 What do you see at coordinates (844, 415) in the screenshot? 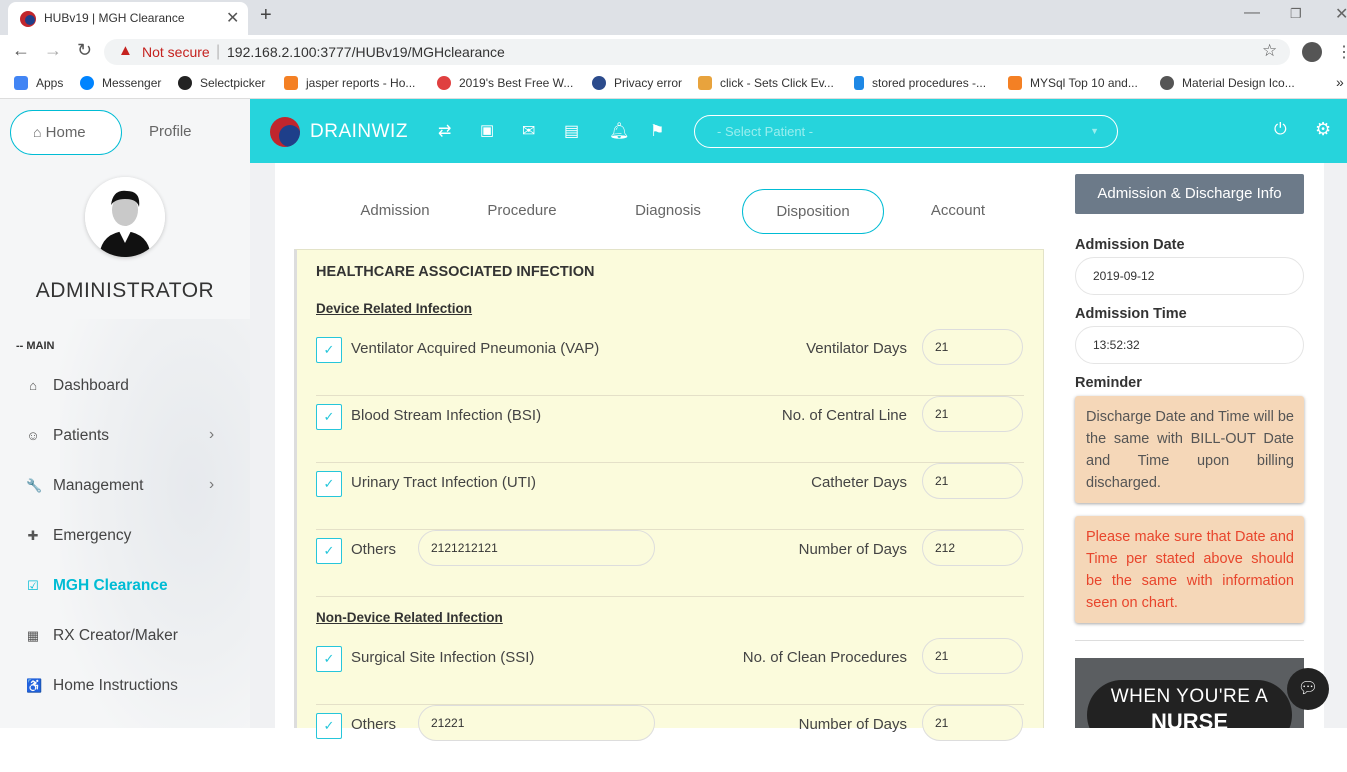
I see `central-line-label: No. of Central Line` at bounding box center [844, 415].